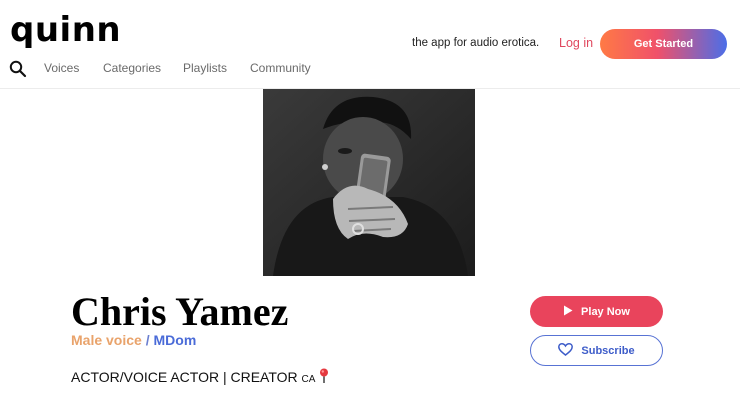 The image size is (740, 411). What do you see at coordinates (205, 68) in the screenshot?
I see `nav-playlists: Playlists` at bounding box center [205, 68].